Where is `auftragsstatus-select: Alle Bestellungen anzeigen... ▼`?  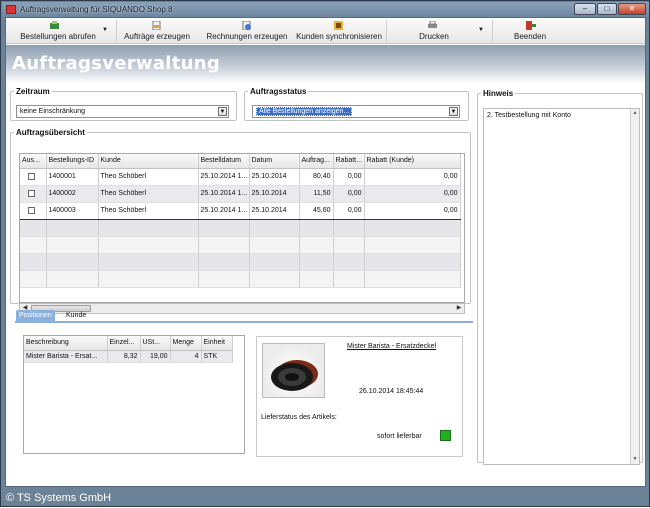
auftragsstatus-select: Alle Bestellungen anzeigen... ▼ is located at coordinates (356, 111).